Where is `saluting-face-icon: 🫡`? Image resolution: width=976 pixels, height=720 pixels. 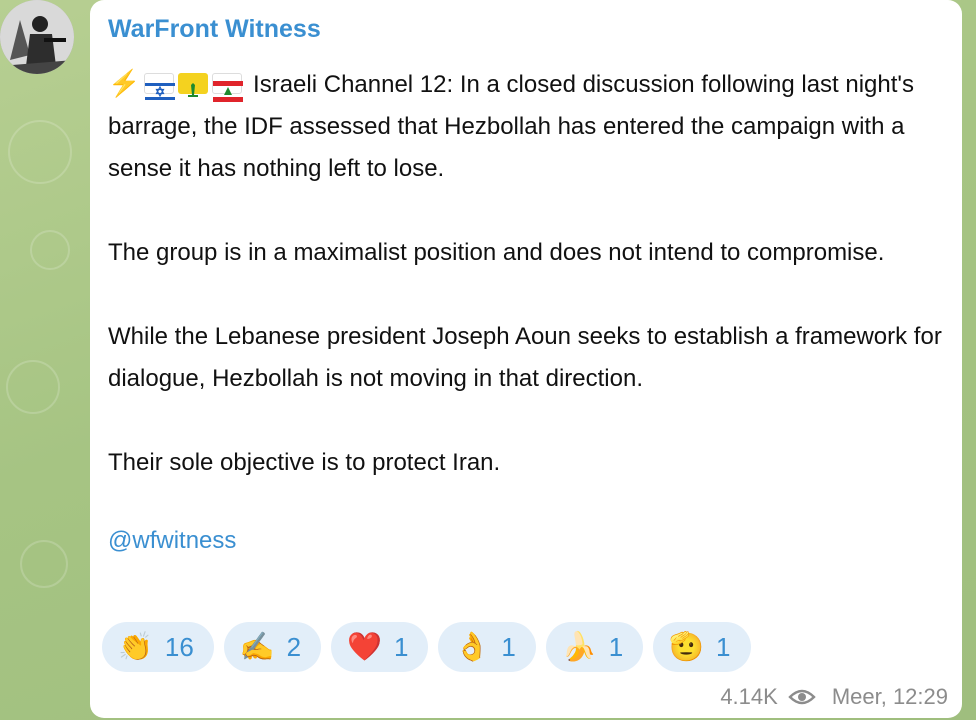 saluting-face-icon: 🫡 is located at coordinates (687, 646).